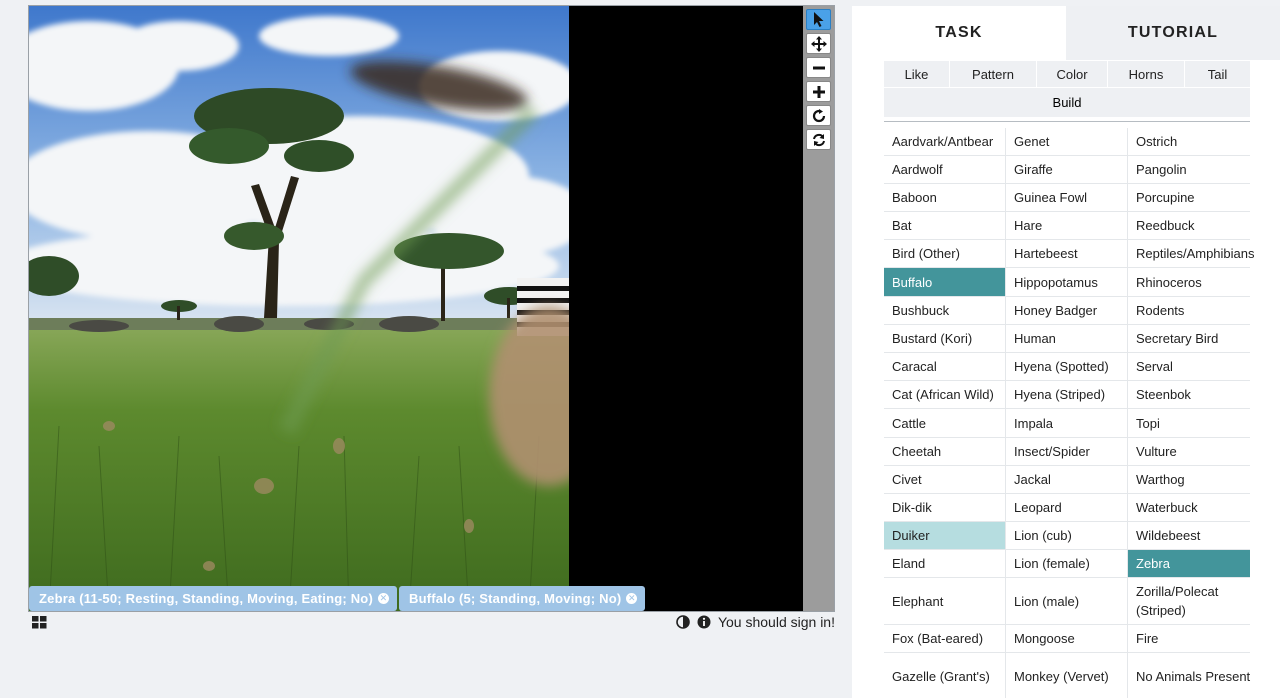  I want to click on contrast-icon, so click(683, 622).